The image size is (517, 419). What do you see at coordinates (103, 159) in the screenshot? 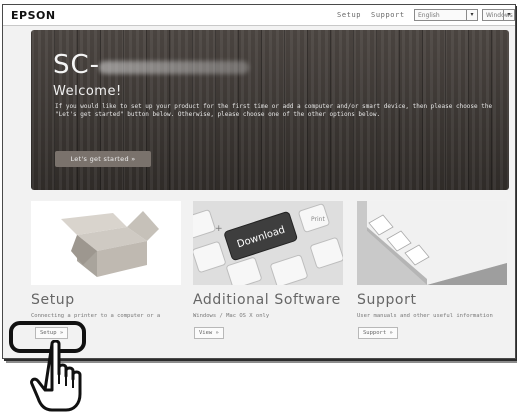
I see `lets-get-started-button: Let's get started »` at bounding box center [103, 159].